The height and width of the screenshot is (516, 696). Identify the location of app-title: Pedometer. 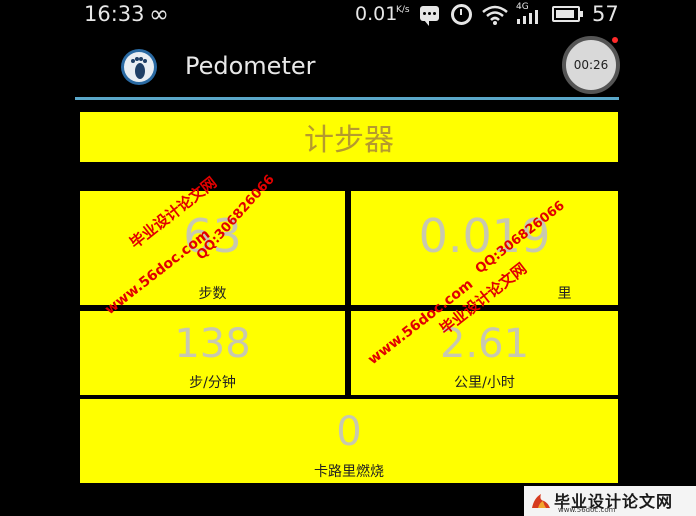
(250, 66).